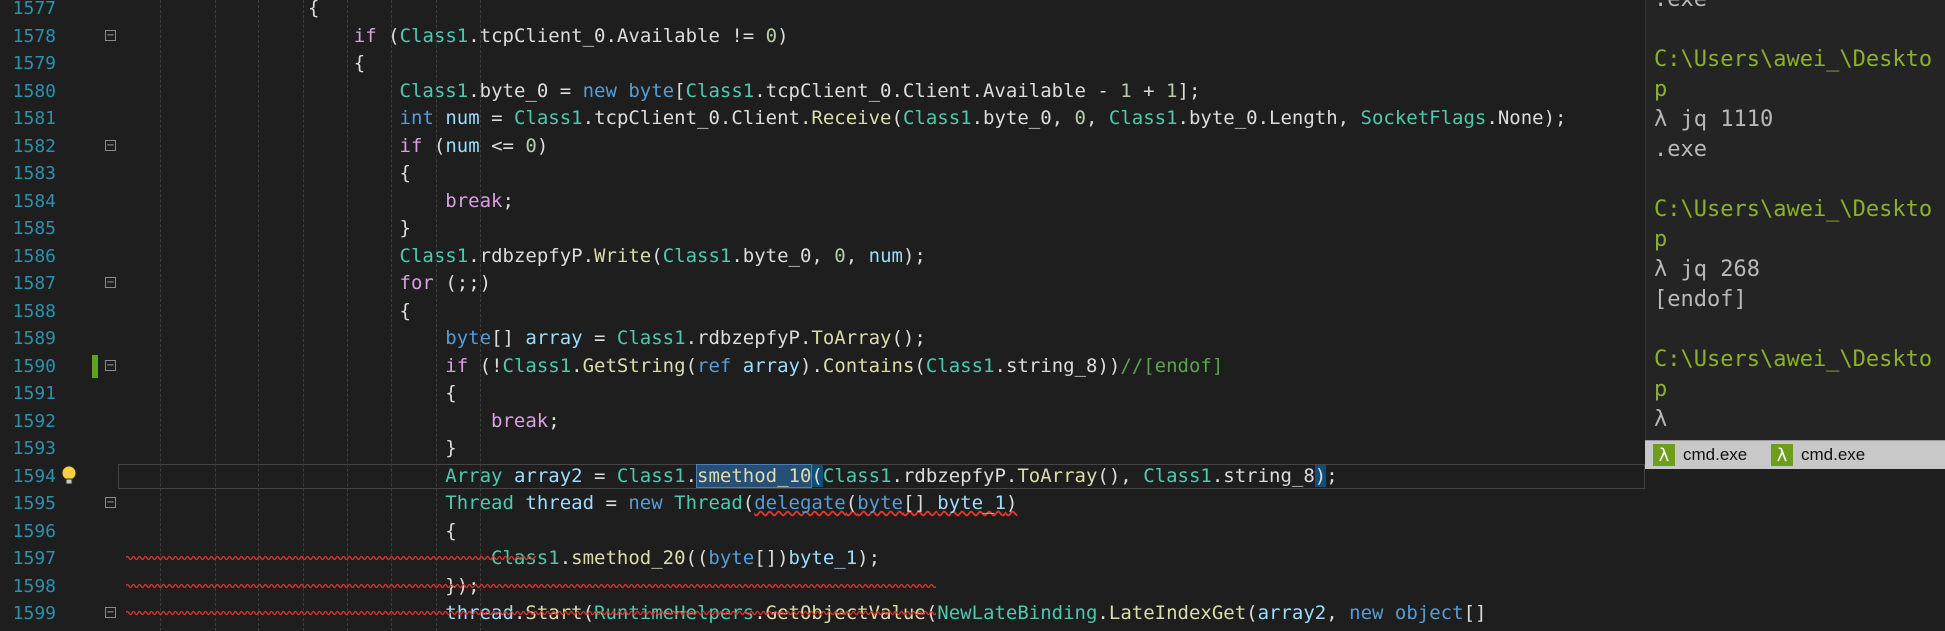 The height and width of the screenshot is (631, 1945). I want to click on code-token: byte, so click(731, 558).